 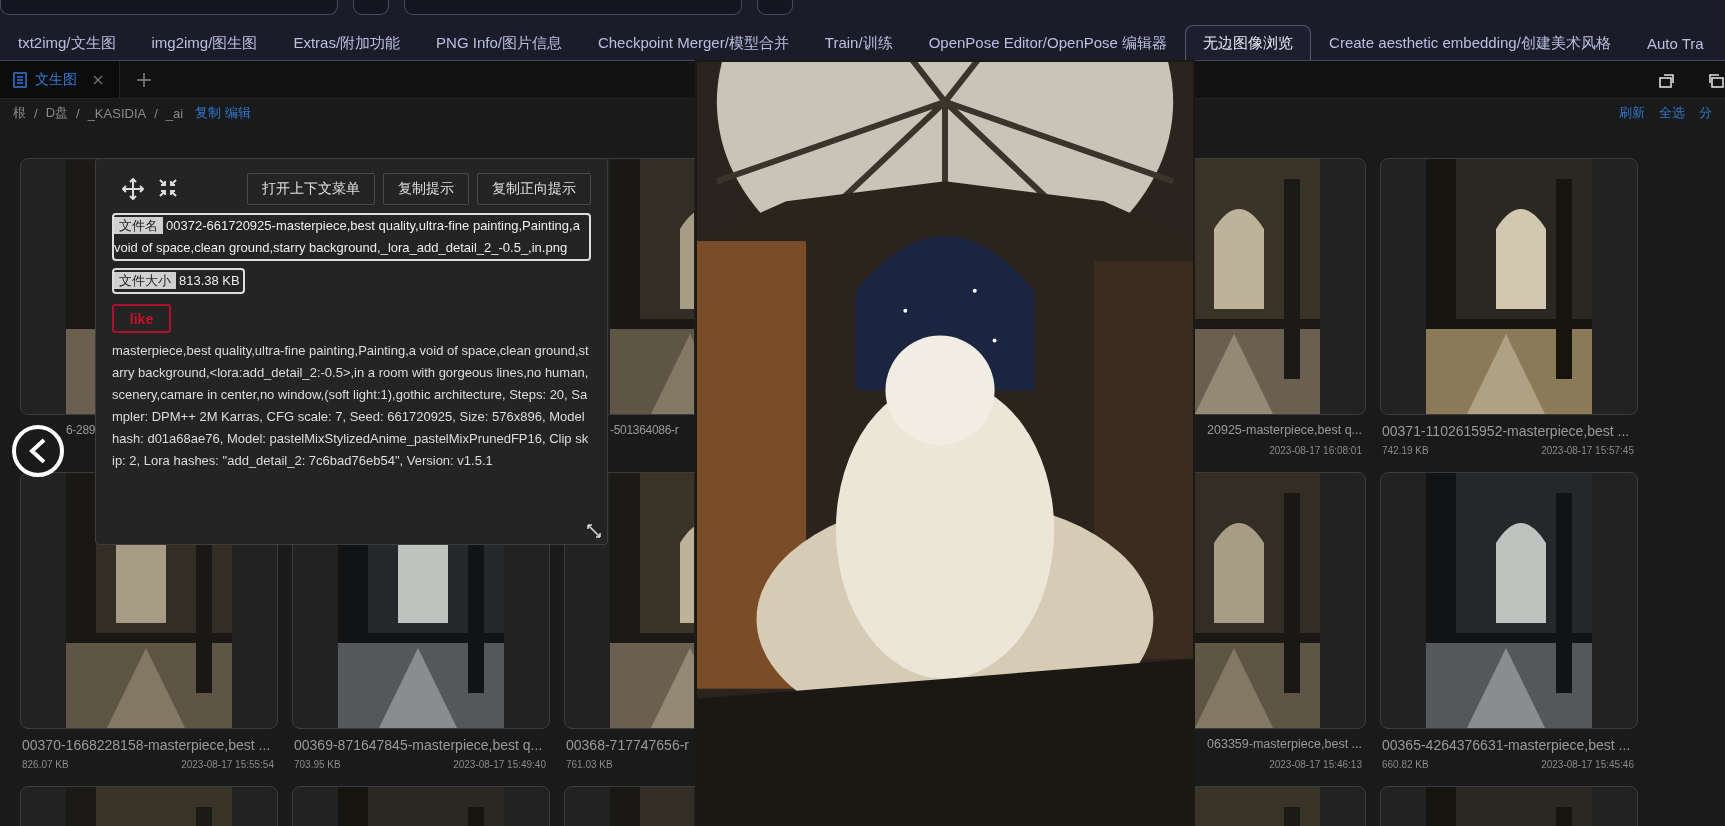 I want to click on tab: img2img/图生图, so click(x=204, y=42).